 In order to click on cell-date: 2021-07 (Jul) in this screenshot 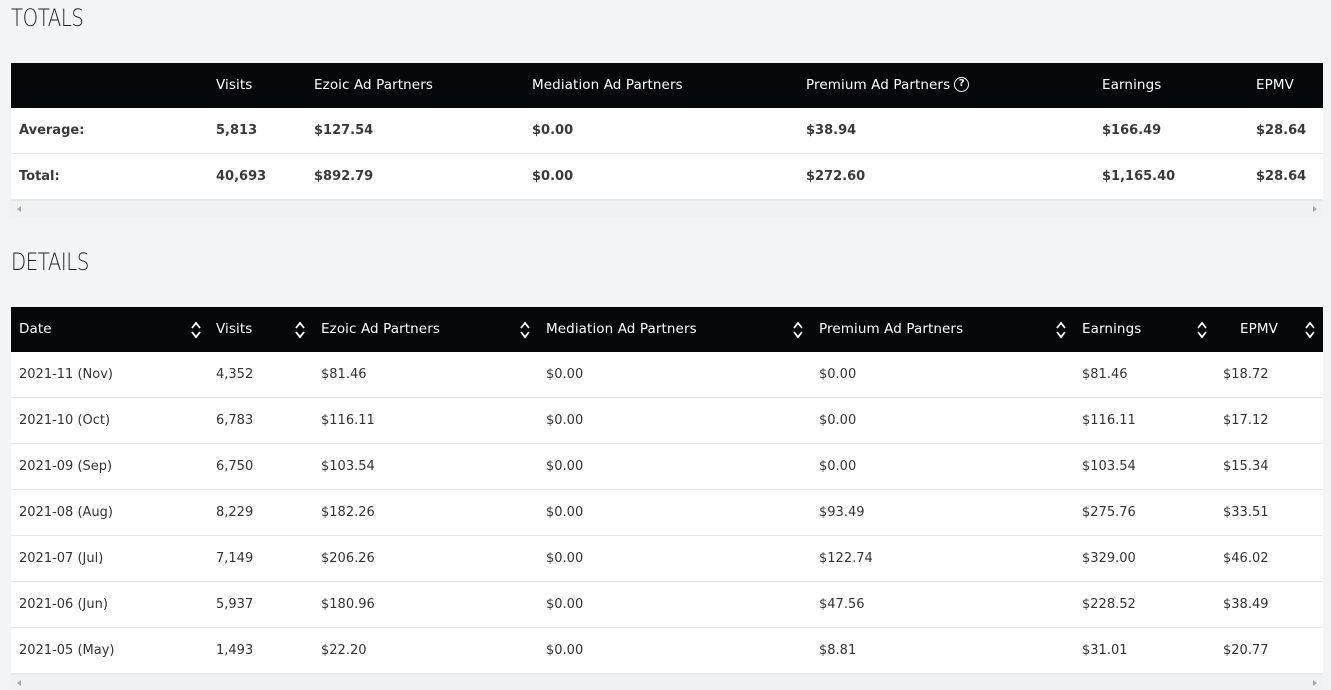, I will do `click(61, 558)`.